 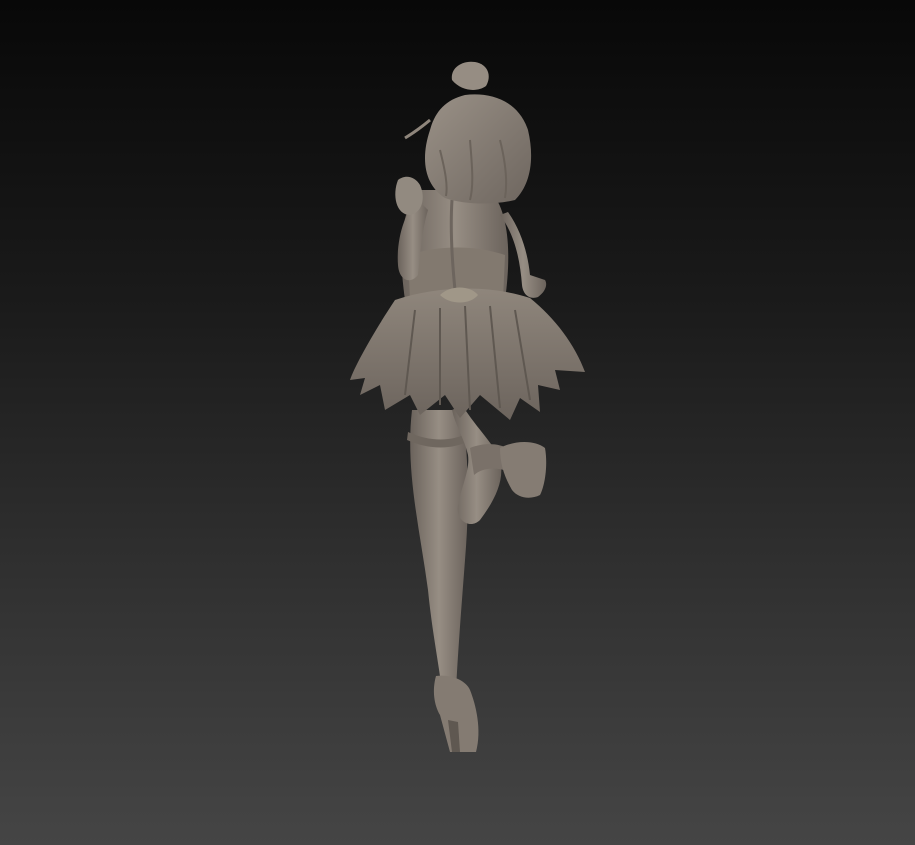 What do you see at coordinates (523, 470) in the screenshot?
I see `raised-shoe` at bounding box center [523, 470].